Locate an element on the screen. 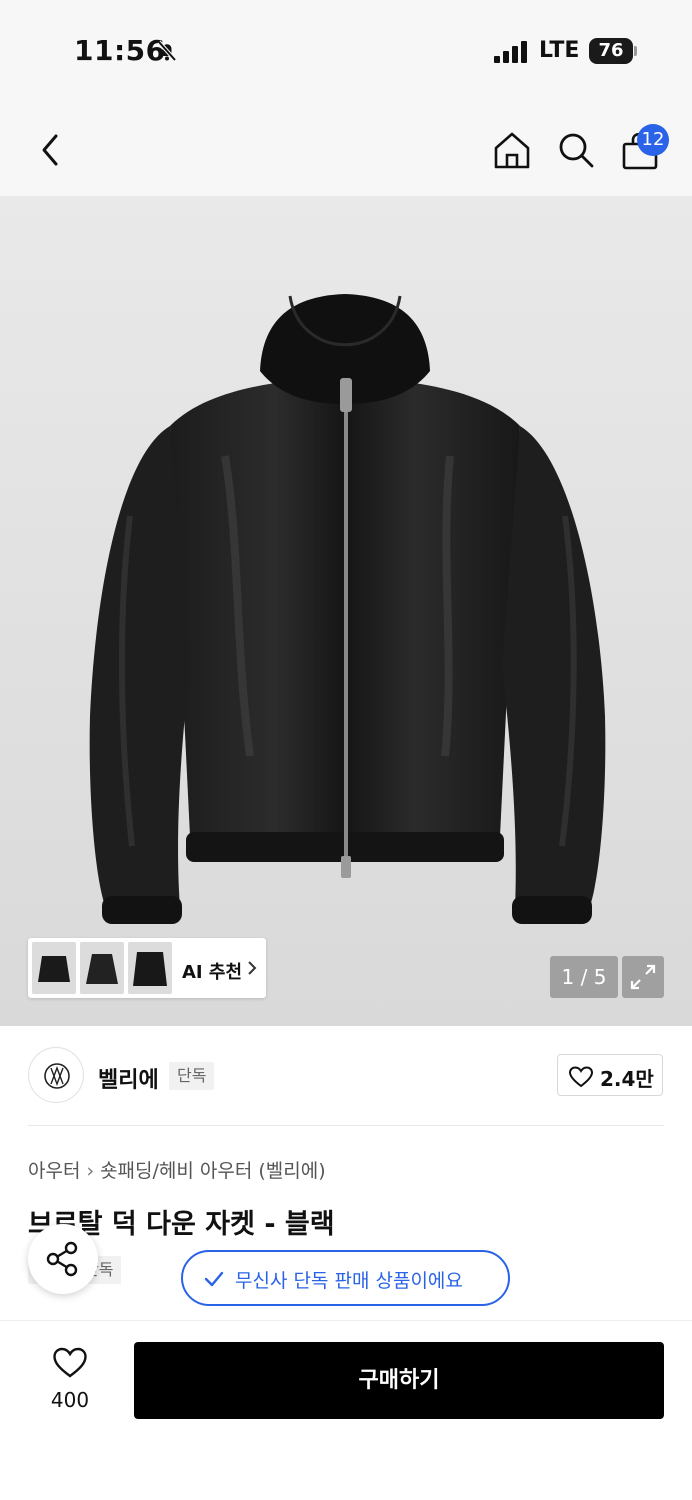 The width and height of the screenshot is (692, 1500). product-like-button: 400 is located at coordinates (70, 1382).